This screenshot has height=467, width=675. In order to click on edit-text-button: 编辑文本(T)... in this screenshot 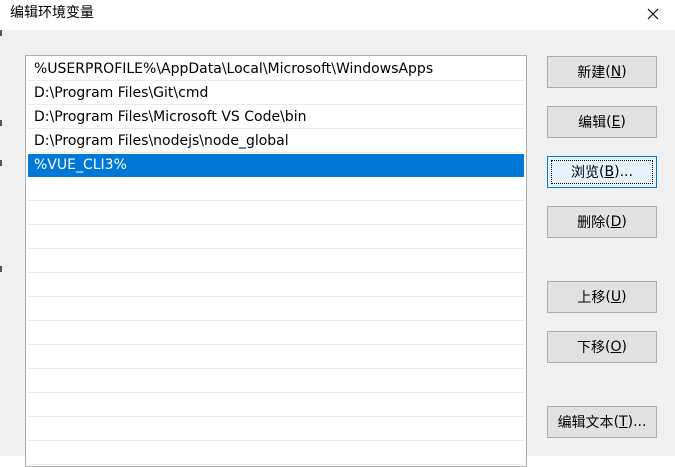, I will do `click(602, 422)`.